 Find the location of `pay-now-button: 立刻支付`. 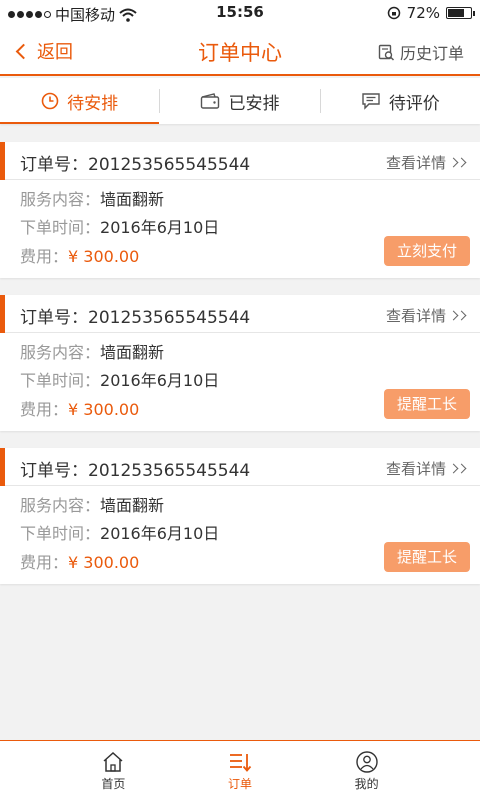

pay-now-button: 立刻支付 is located at coordinates (426, 251).